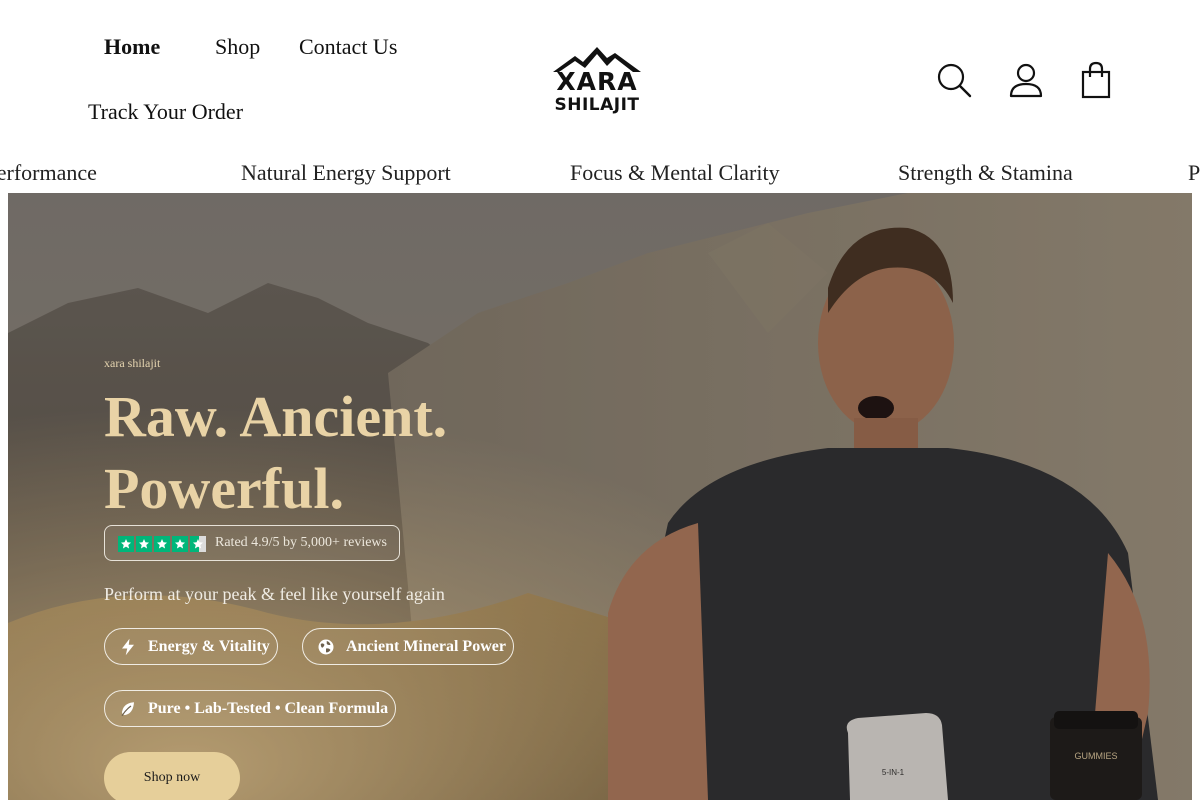 The image size is (1200, 800). I want to click on cart-button, so click(1096, 80).